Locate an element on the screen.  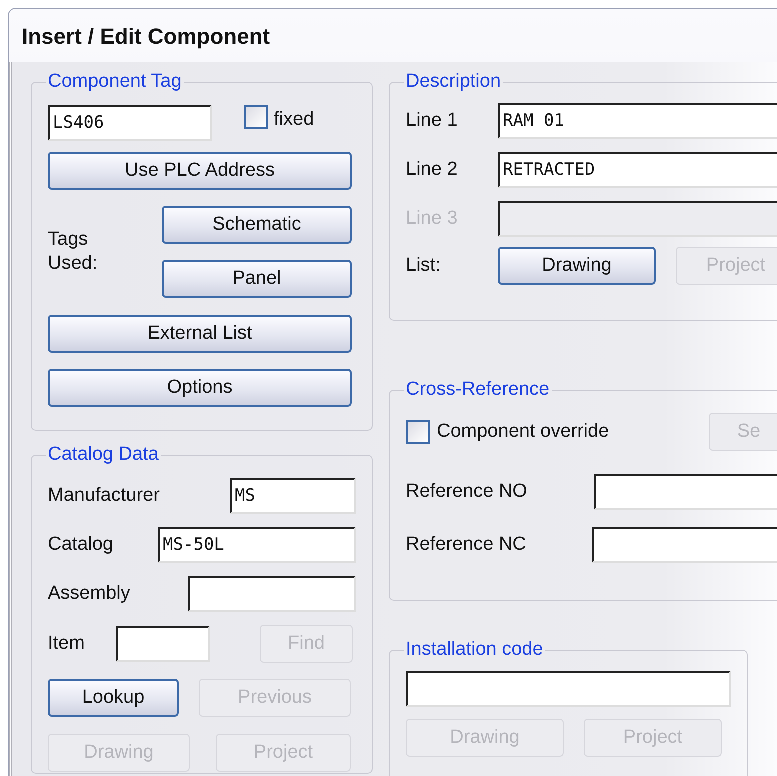
field-label: Reference NO is located at coordinates (467, 492).